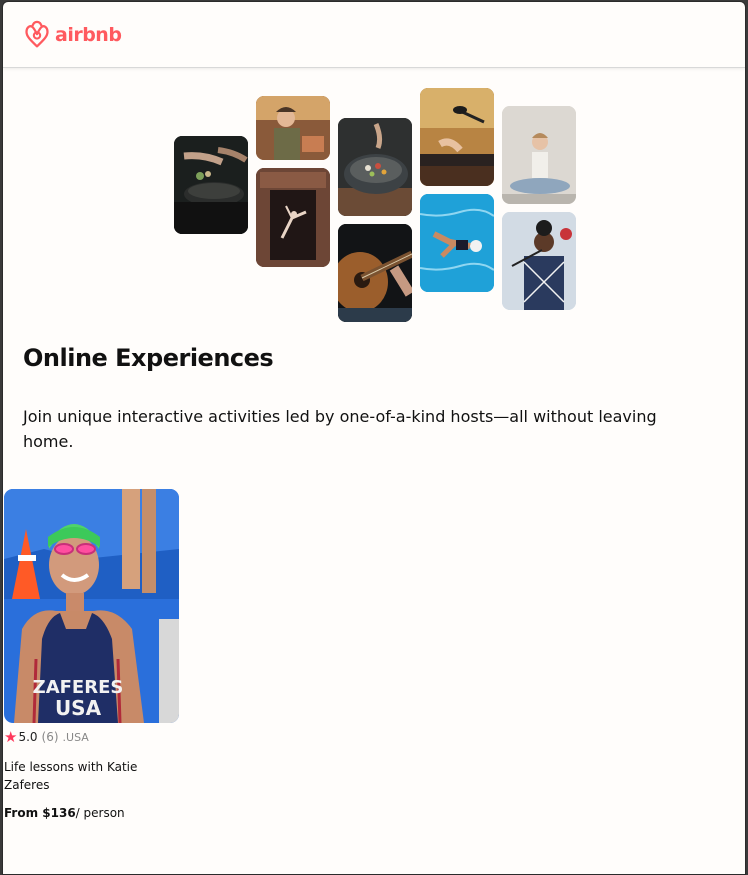 The image size is (748, 875). What do you see at coordinates (374, 35) in the screenshot?
I see `navbar: airbnb` at bounding box center [374, 35].